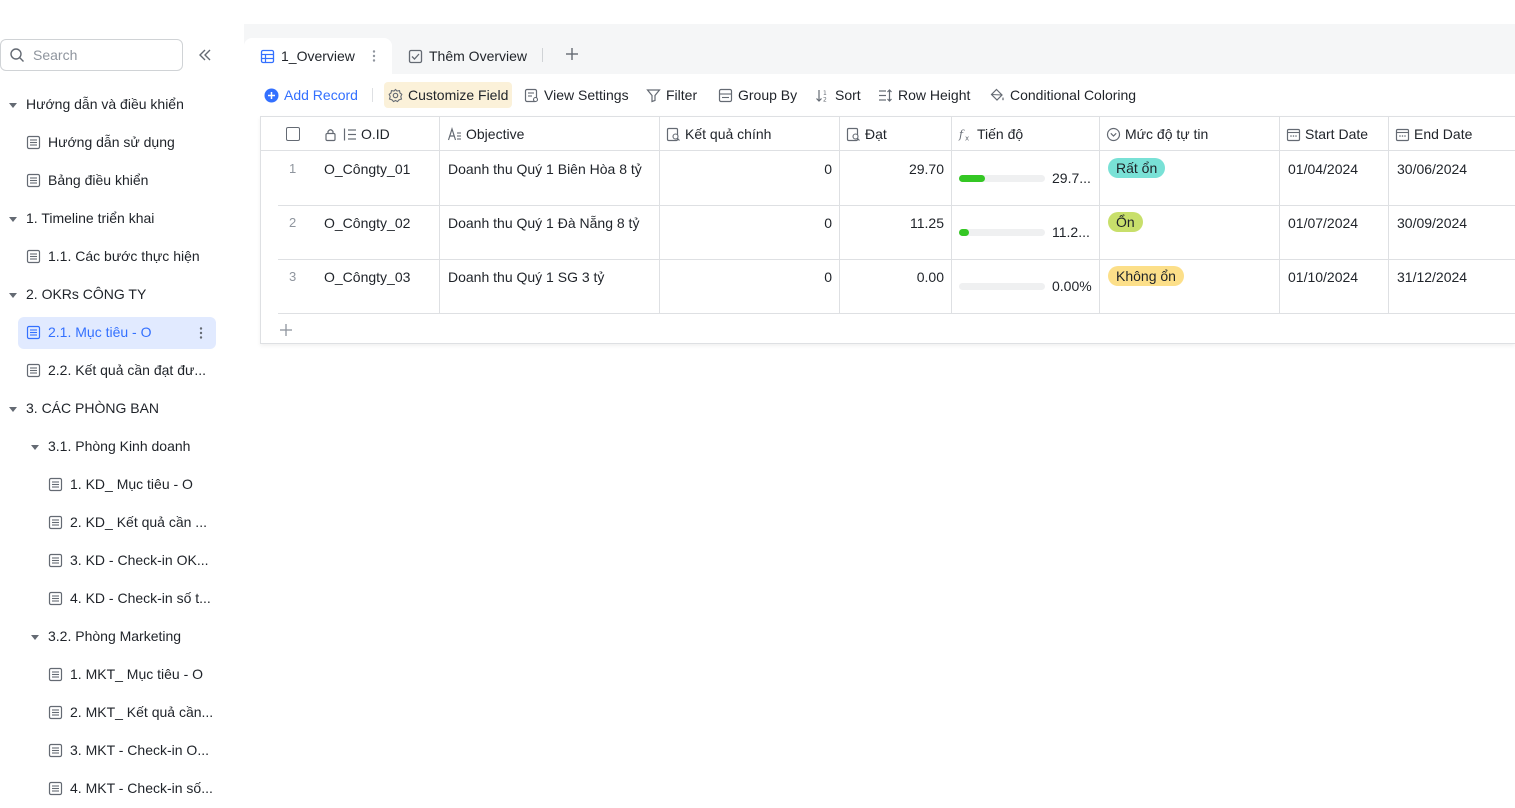 The height and width of the screenshot is (808, 1515). What do you see at coordinates (55, 788) in the screenshot?
I see `table-icon` at bounding box center [55, 788].